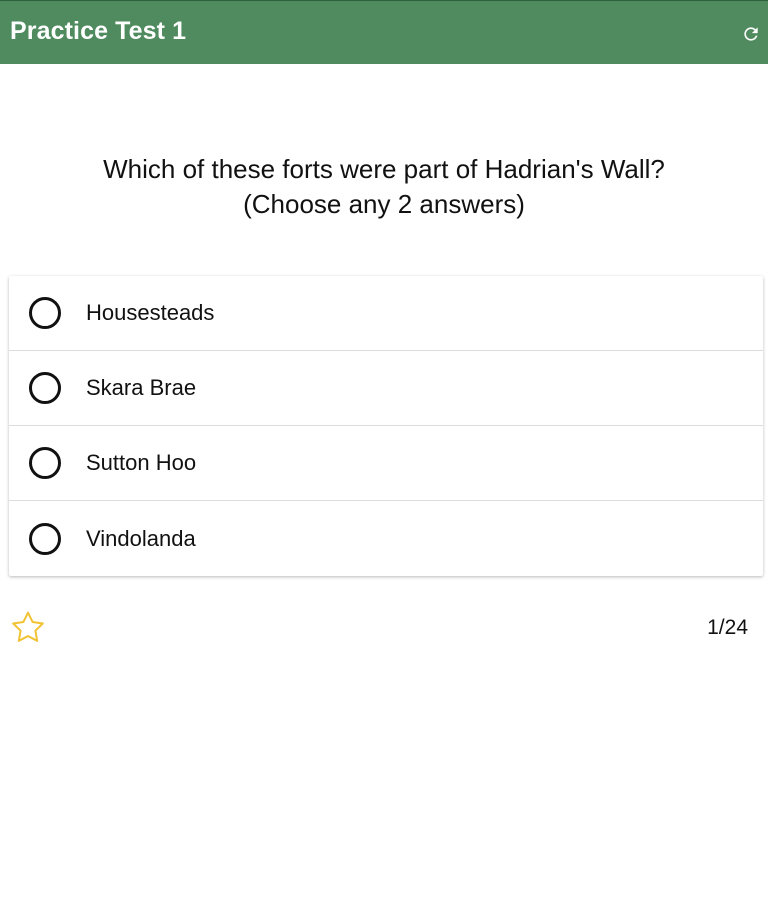 Image resolution: width=768 pixels, height=900 pixels. Describe the element at coordinates (386, 313) in the screenshot. I see `answer-option-housesteads: Housesteads` at that location.